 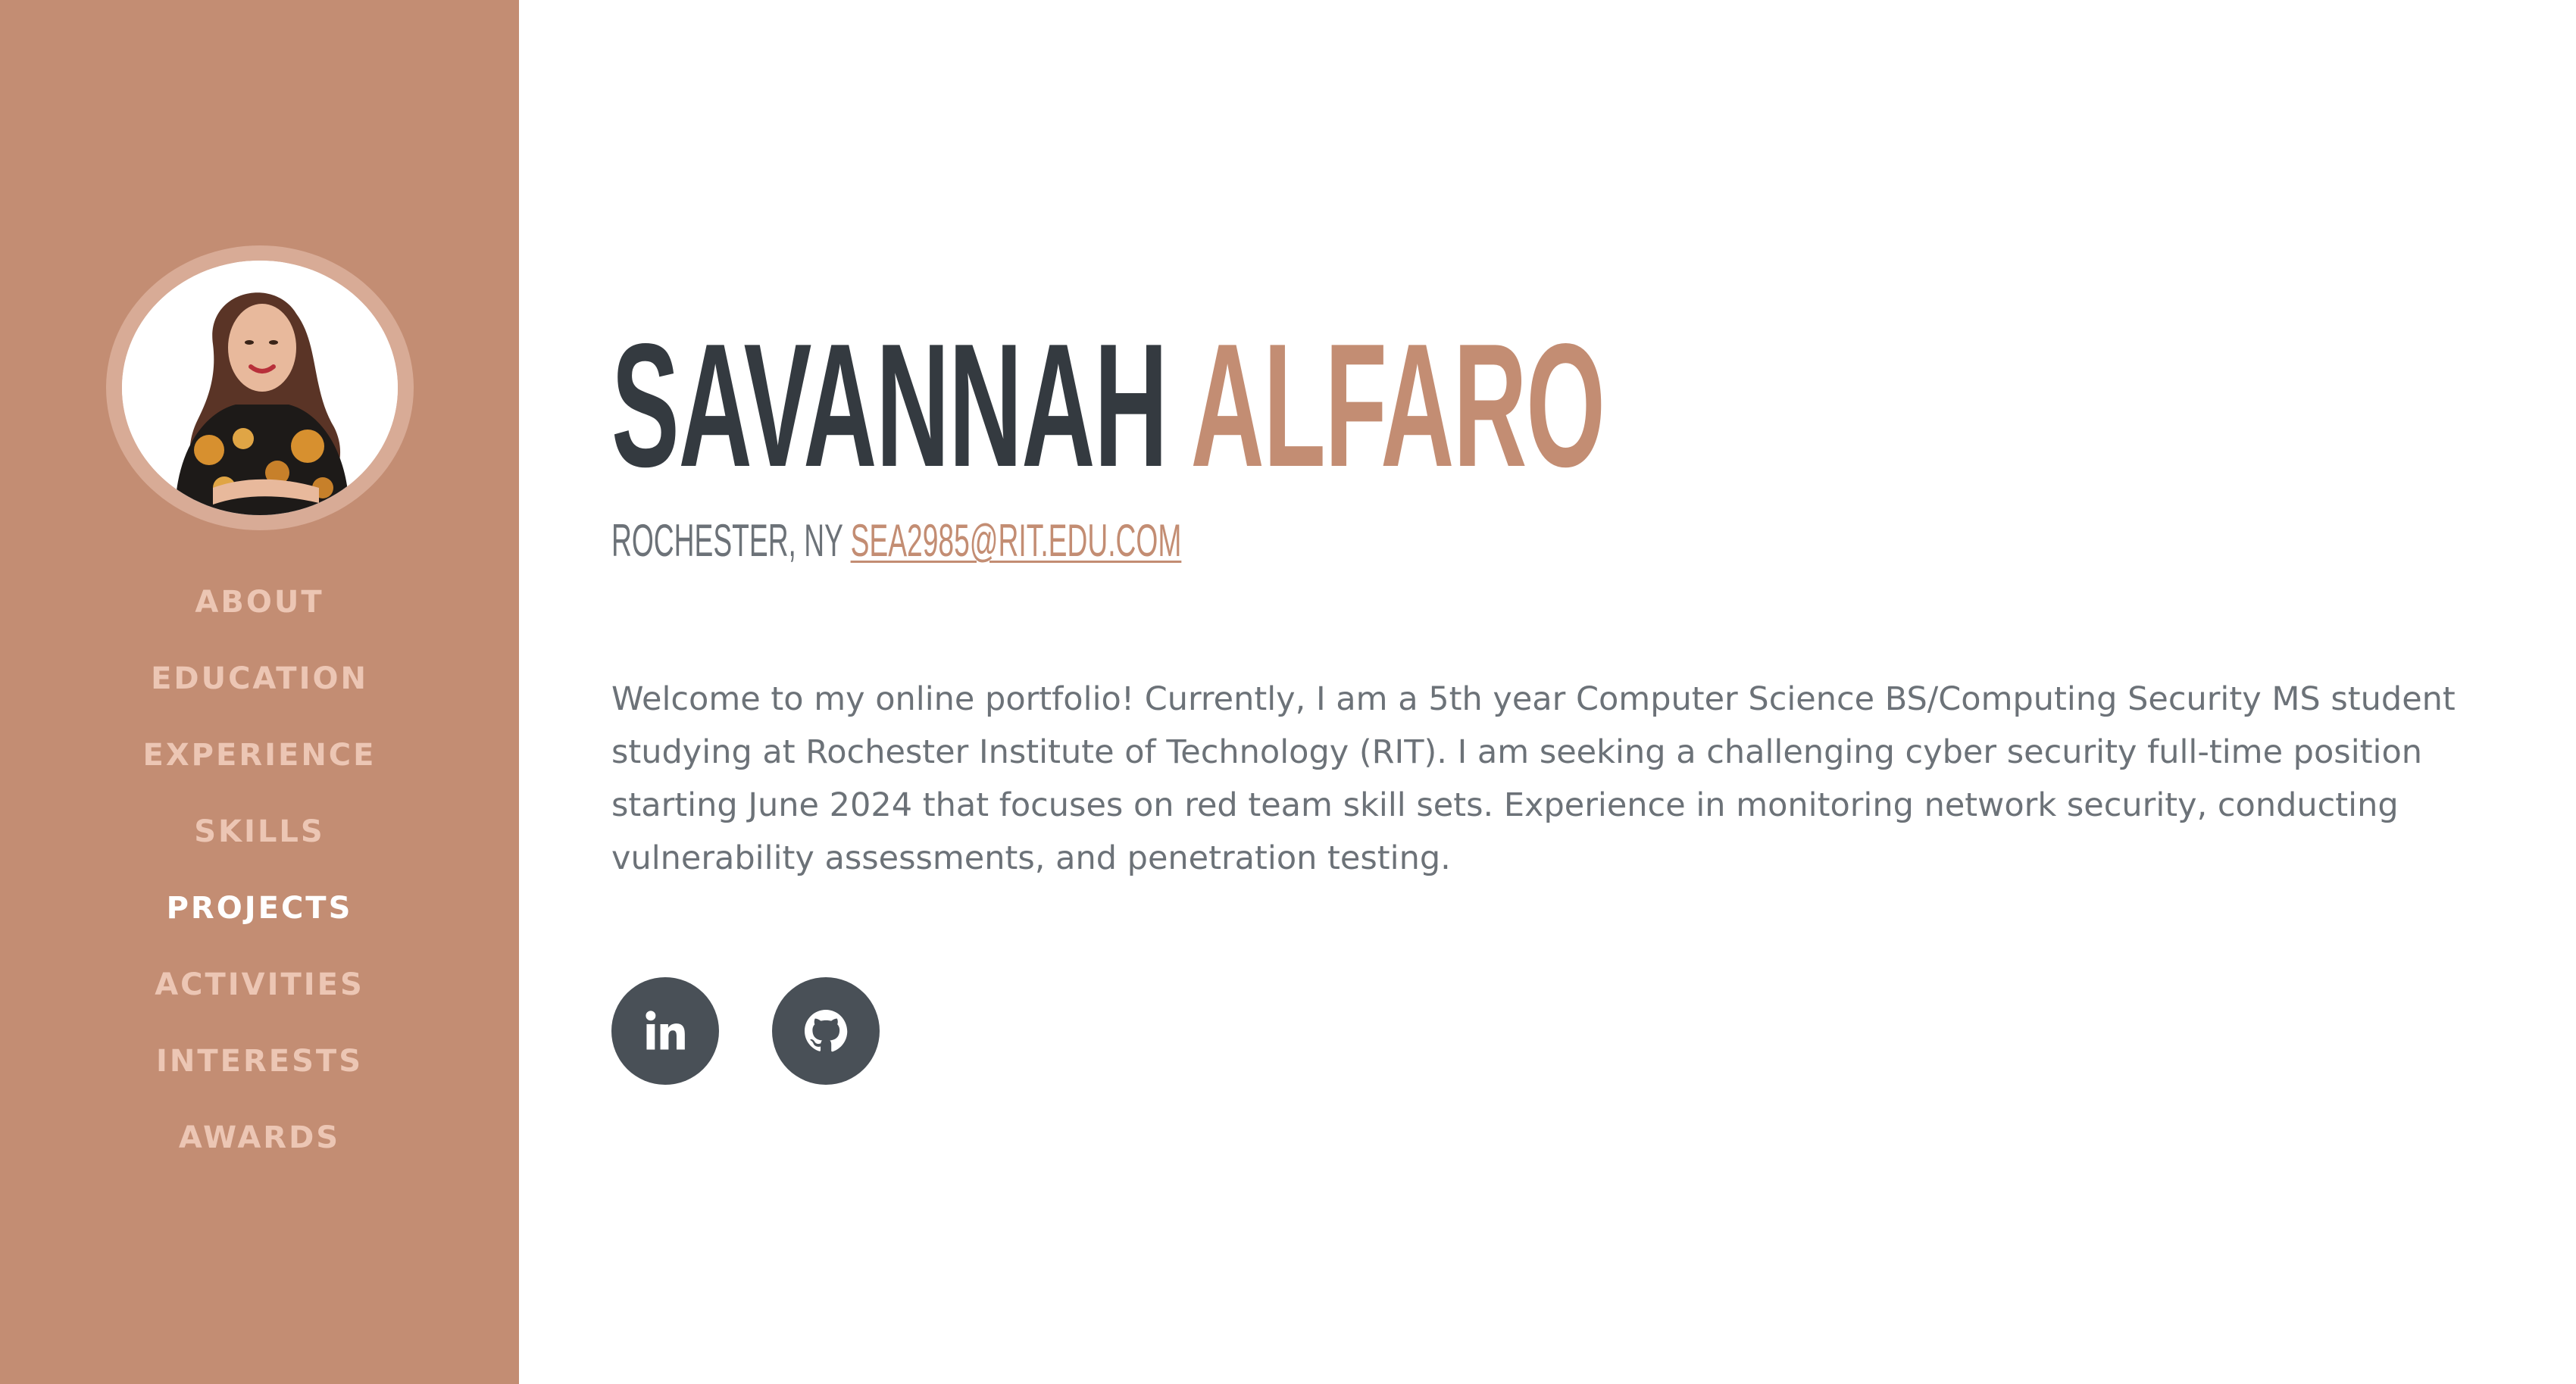 I want to click on last-name: ALFARO, so click(x=1397, y=406).